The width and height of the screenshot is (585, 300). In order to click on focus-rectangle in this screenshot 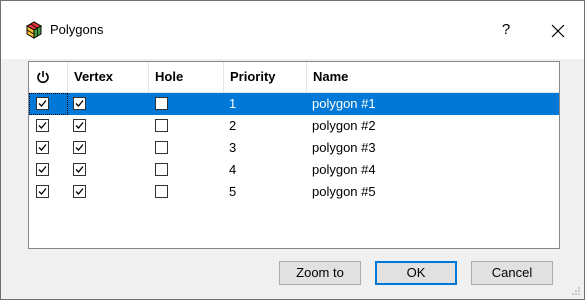, I will do `click(48, 104)`.